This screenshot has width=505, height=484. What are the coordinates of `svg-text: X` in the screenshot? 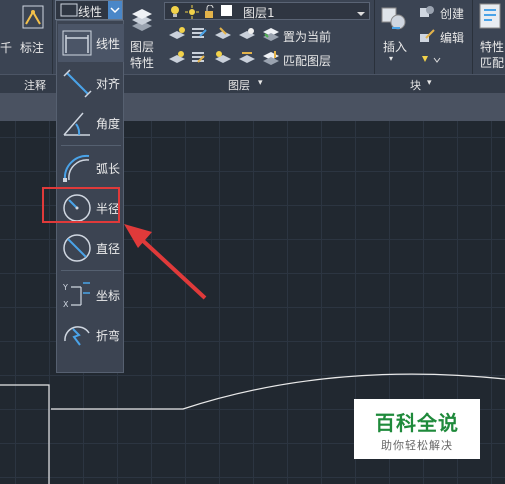 It's located at (66, 304).